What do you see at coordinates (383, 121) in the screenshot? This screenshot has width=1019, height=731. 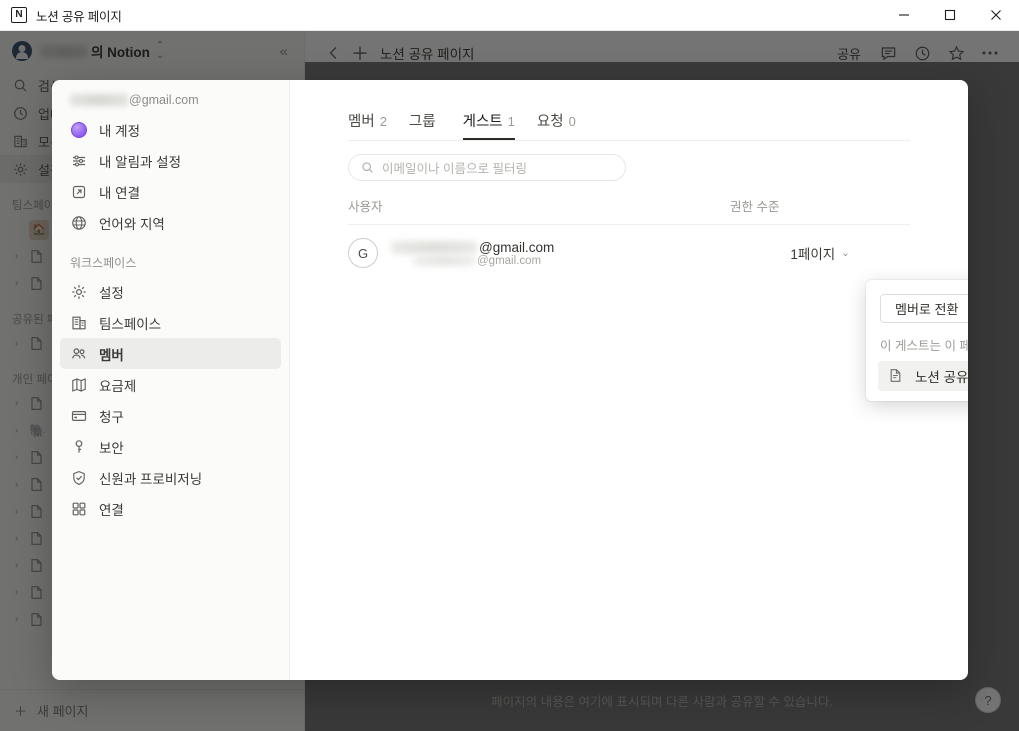 I see `tab-count: 2` at bounding box center [383, 121].